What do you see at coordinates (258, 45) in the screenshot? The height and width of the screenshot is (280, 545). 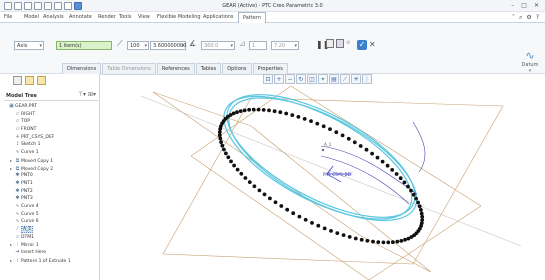 I see `second-direction-count-input: 1` at bounding box center [258, 45].